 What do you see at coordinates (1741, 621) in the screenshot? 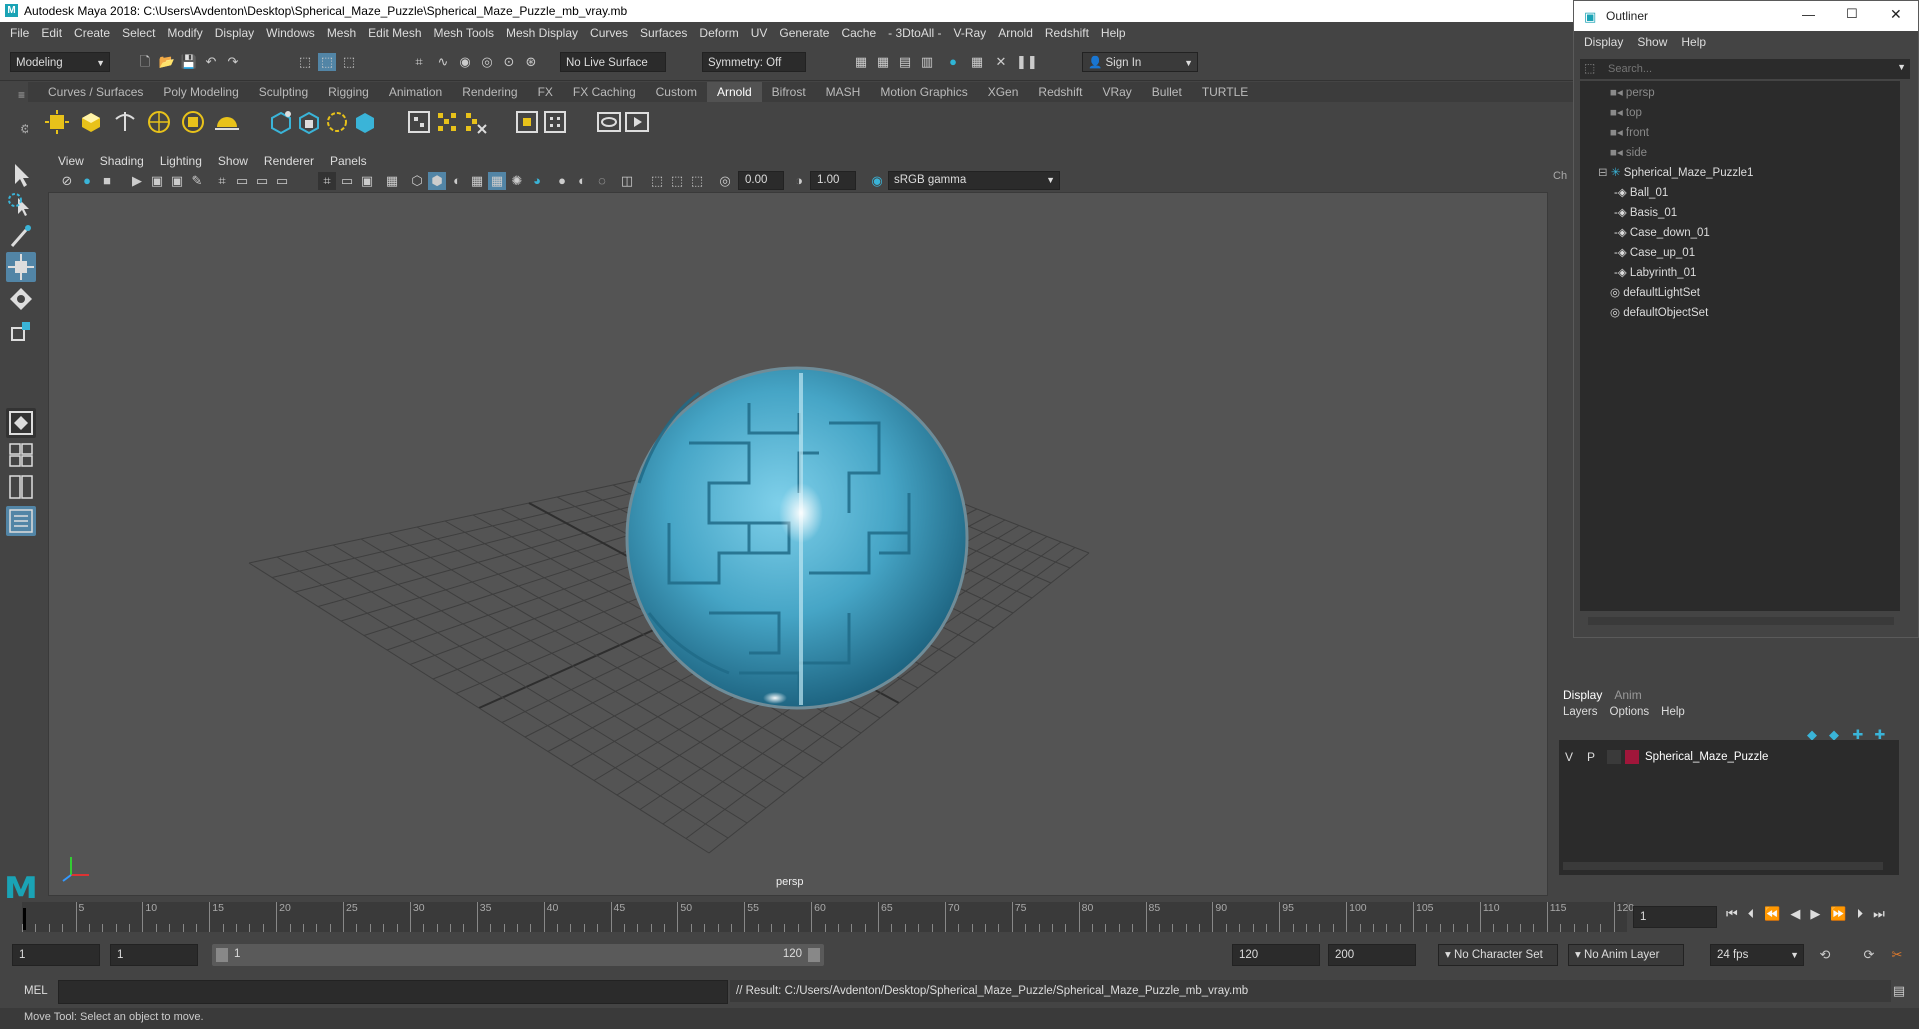
I see `outliner-hscrollbar` at bounding box center [1741, 621].